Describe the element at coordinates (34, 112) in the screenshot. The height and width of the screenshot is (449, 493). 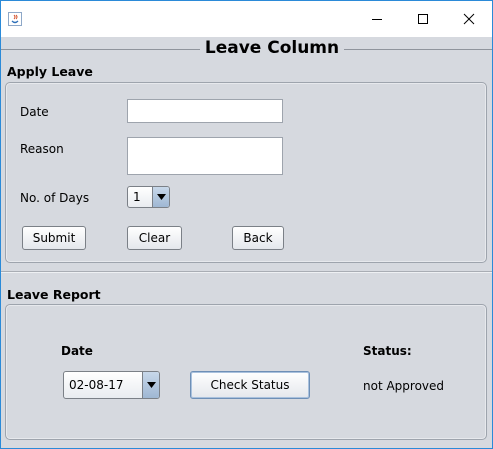
I see `date-label: Date` at that location.